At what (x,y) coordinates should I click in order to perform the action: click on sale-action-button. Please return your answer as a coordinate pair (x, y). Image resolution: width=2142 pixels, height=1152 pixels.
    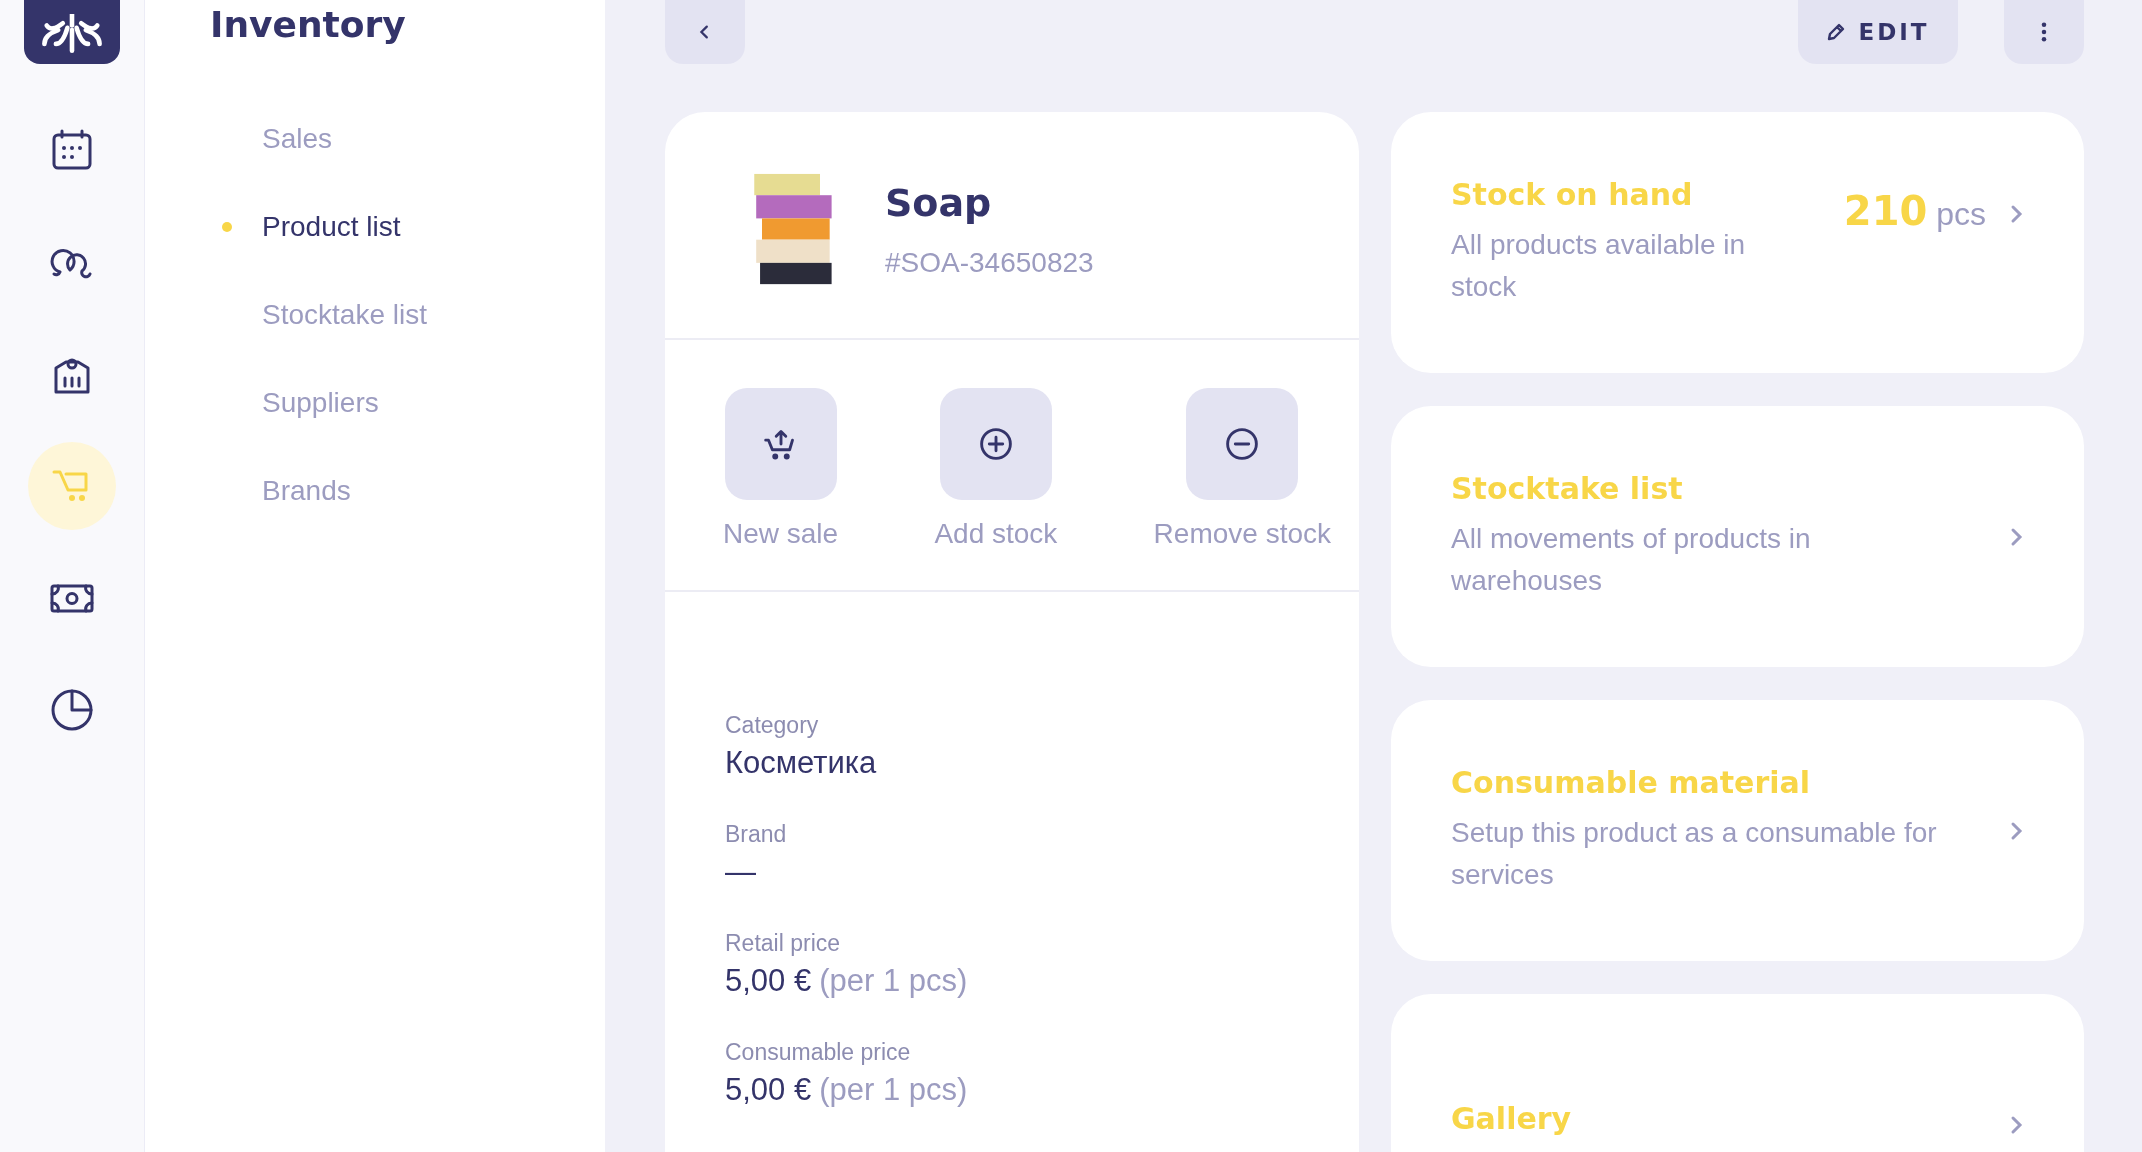
    Looking at the image, I should click on (780, 444).